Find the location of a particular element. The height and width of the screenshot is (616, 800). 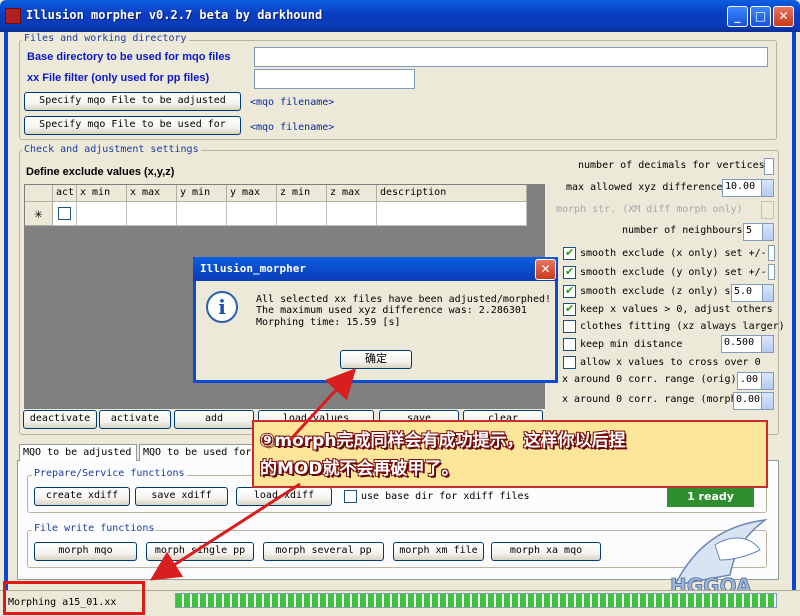

annotation-arrows is located at coordinates (253, 474).